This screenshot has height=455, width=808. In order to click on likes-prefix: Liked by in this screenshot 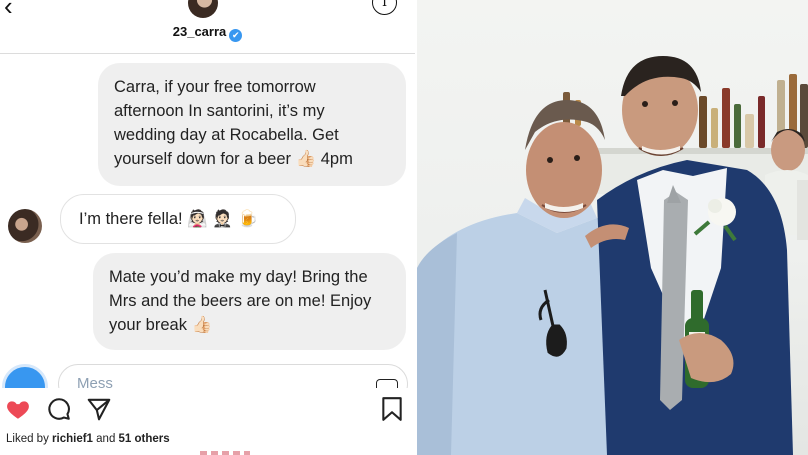, I will do `click(29, 439)`.